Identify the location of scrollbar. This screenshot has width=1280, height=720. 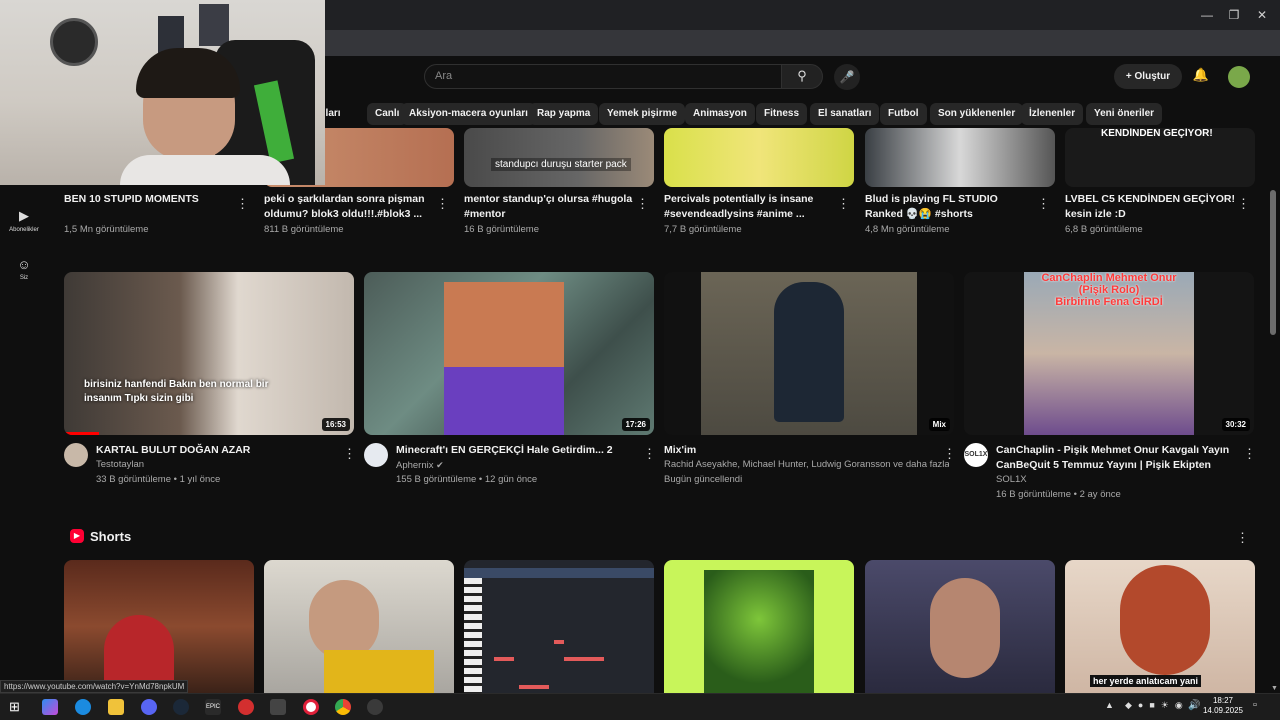
(1273, 262).